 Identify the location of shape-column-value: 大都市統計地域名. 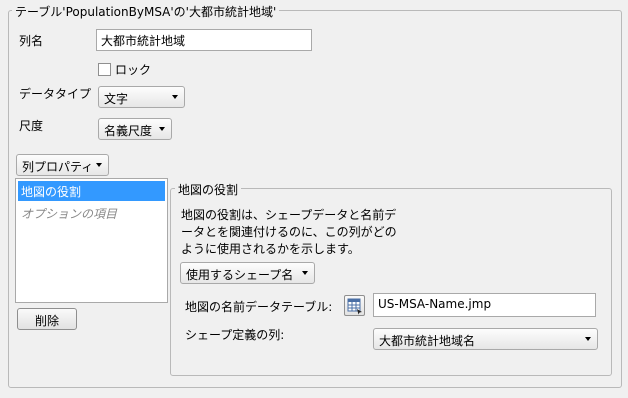
(427, 341).